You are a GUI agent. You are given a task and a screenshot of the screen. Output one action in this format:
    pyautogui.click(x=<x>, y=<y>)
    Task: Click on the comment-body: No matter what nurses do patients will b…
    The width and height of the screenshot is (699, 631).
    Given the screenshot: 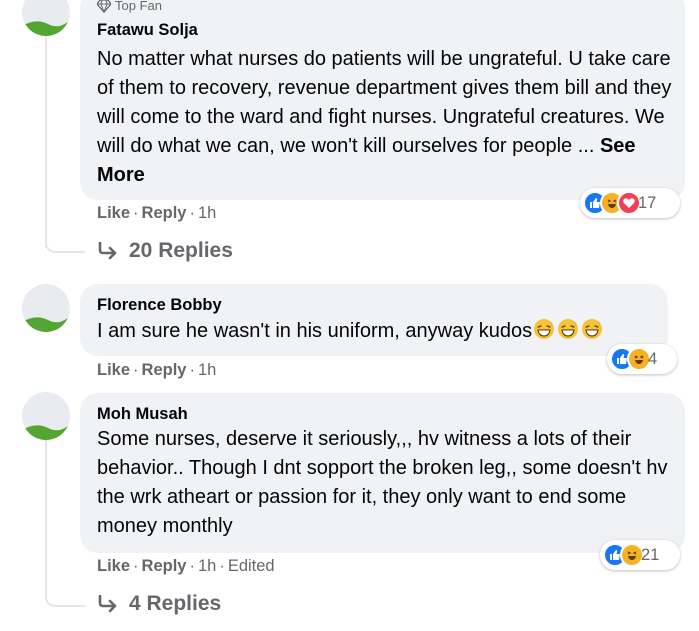 What is the action you would take?
    pyautogui.click(x=384, y=102)
    